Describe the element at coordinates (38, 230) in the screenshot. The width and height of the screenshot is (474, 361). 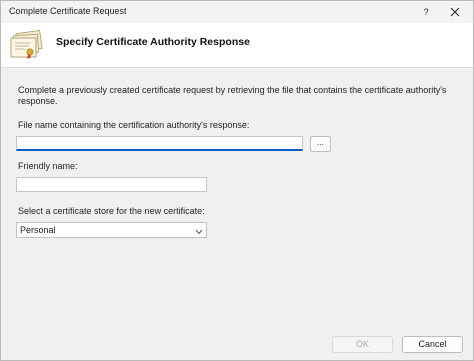
I see `certificate-store-value: Personal` at that location.